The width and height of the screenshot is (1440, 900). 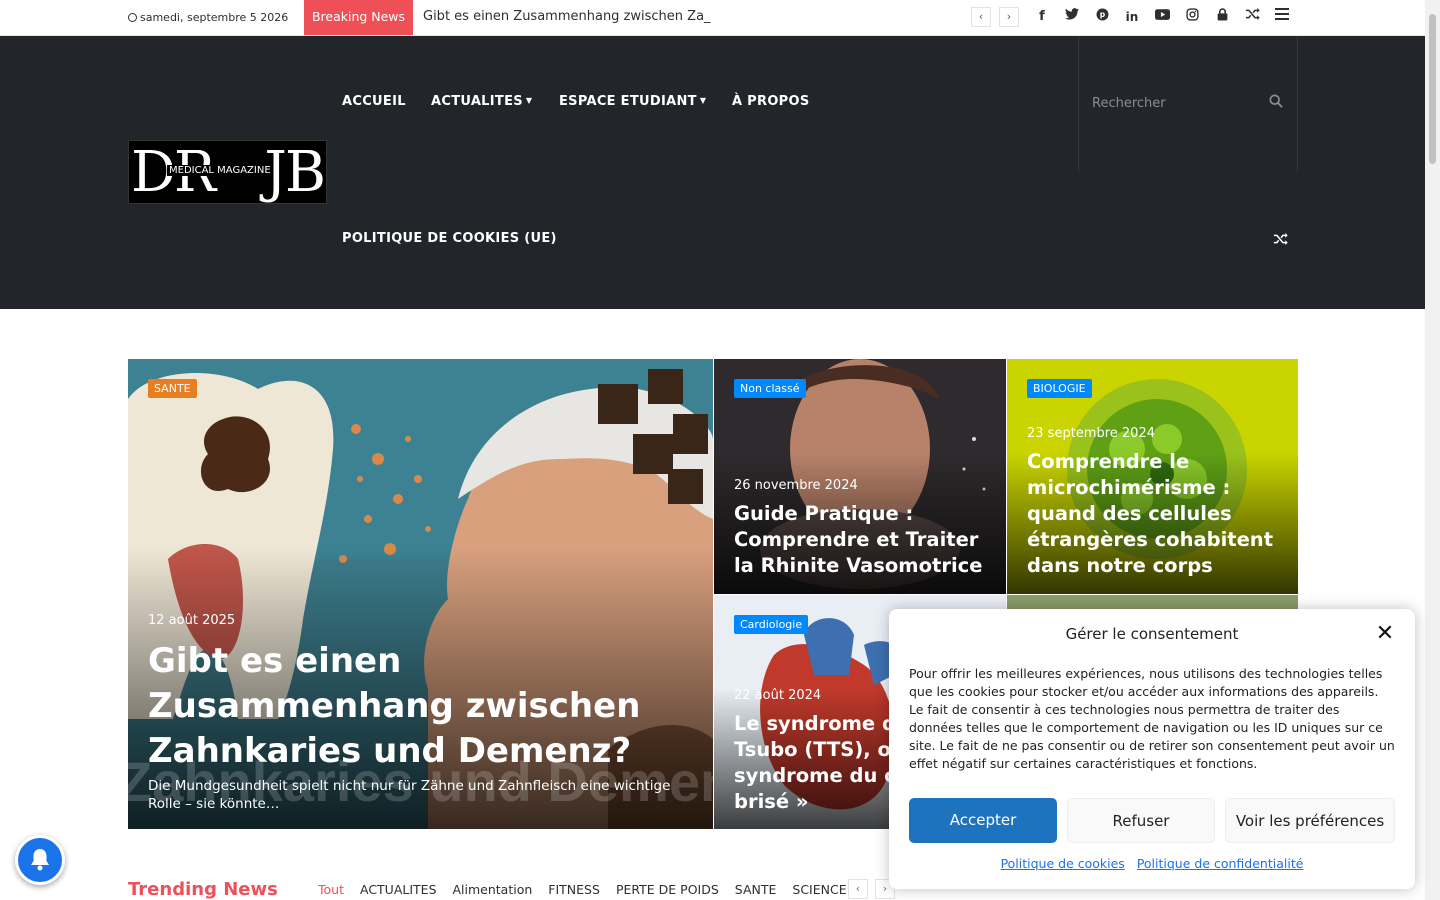 I want to click on search-input, so click(x=1177, y=103).